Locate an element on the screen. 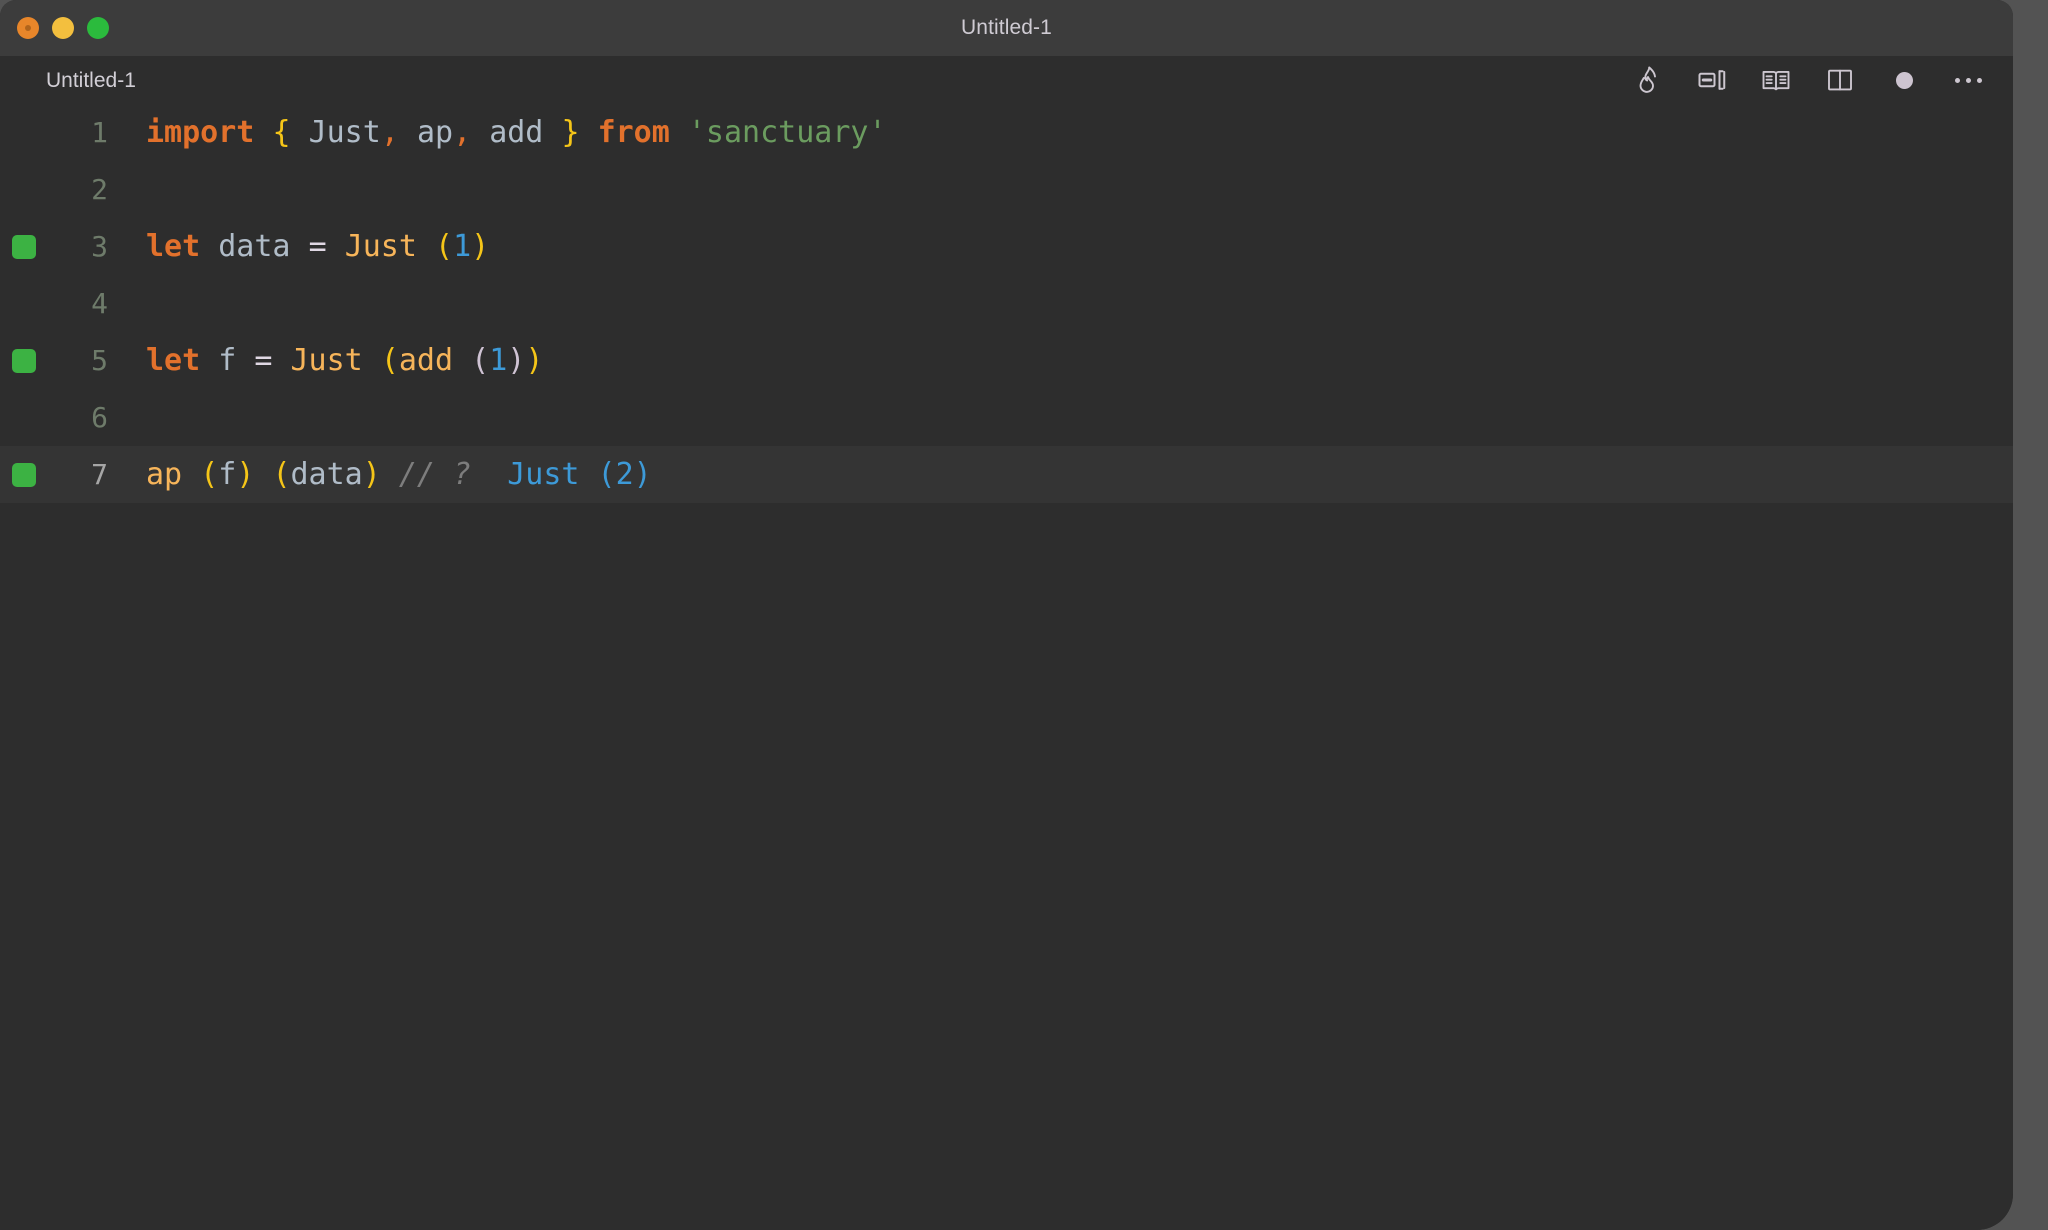 The image size is (2048, 1230). line-number: 2 is located at coordinates (99, 189).